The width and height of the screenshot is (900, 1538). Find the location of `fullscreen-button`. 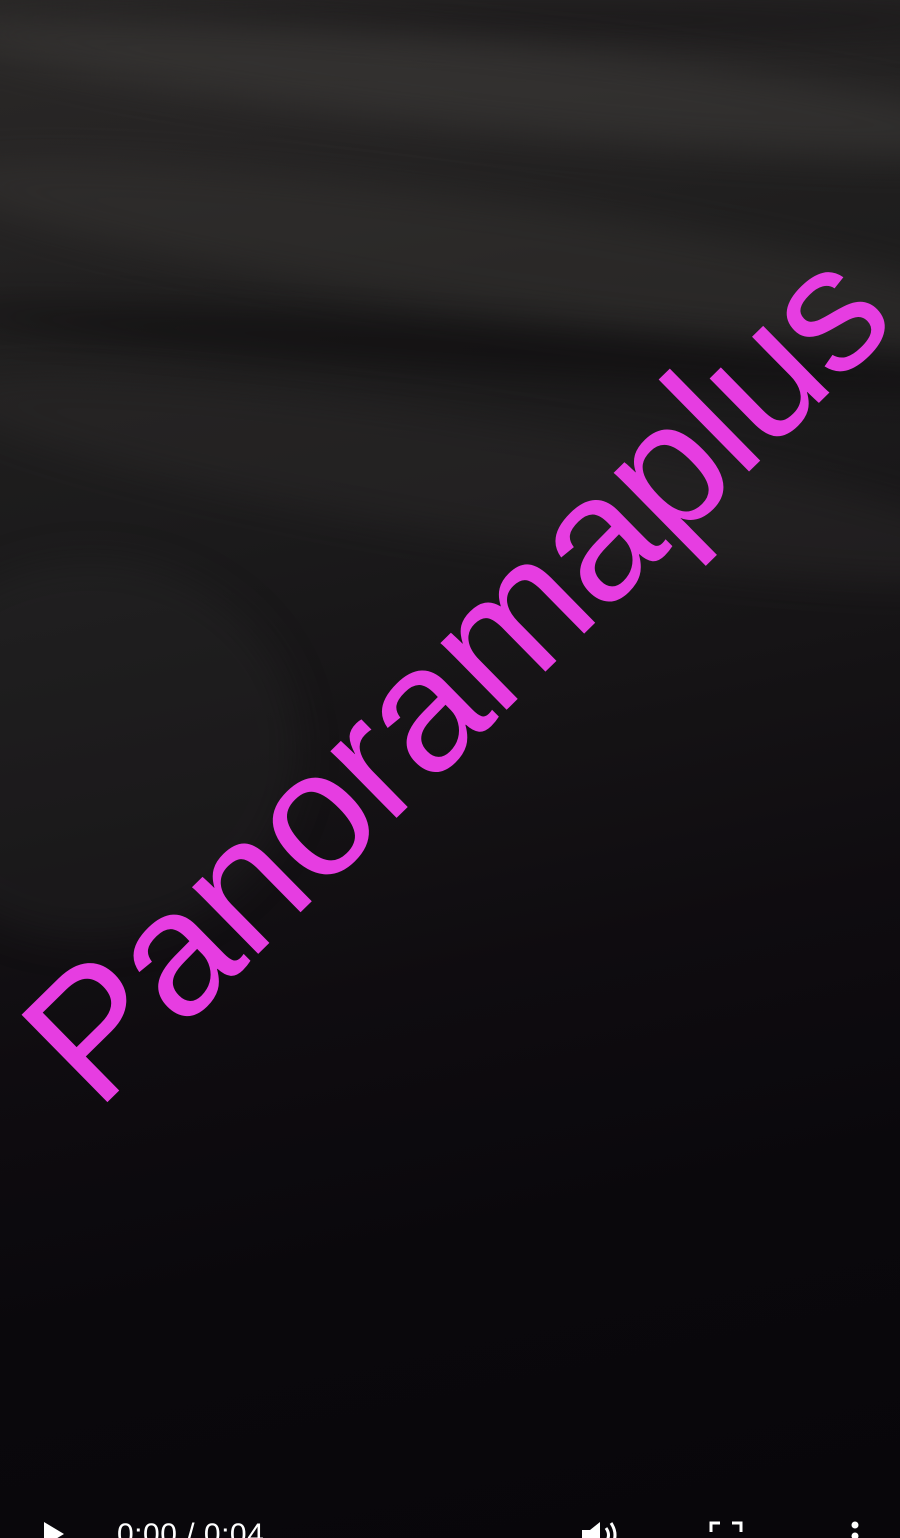

fullscreen-button is located at coordinates (726, 1529).